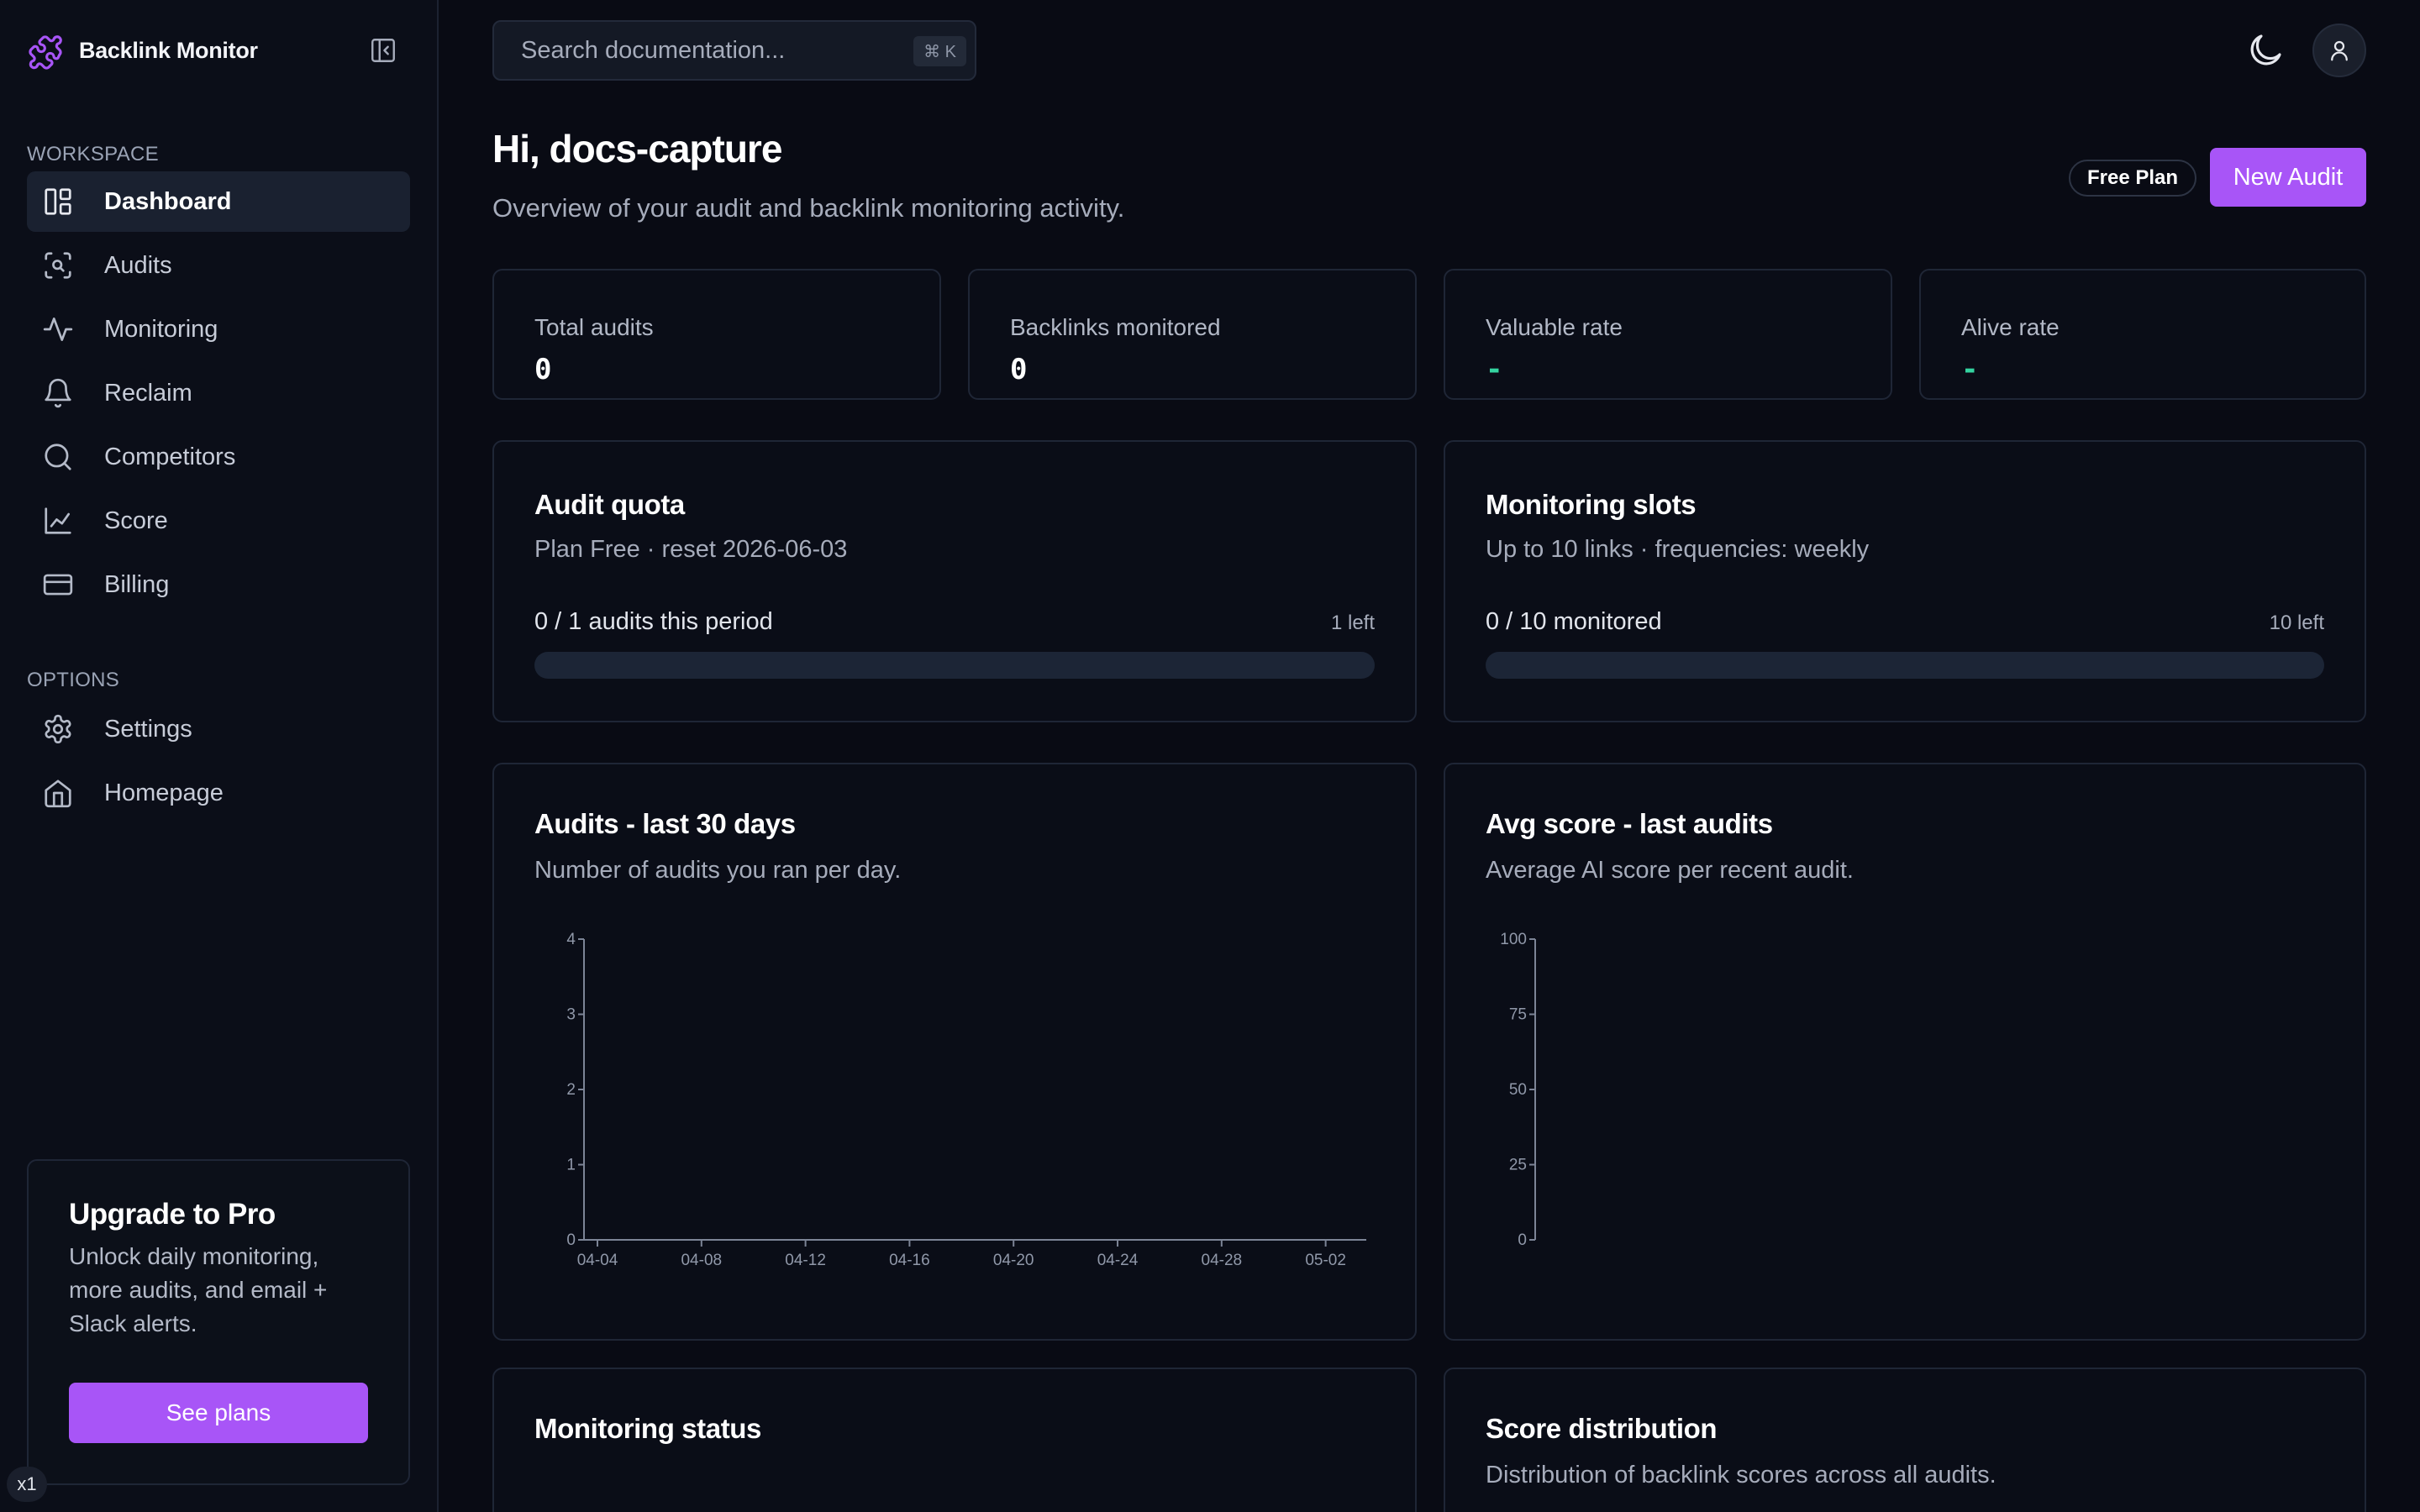  Describe the element at coordinates (571, 1015) in the screenshot. I see `y-tick-label: 3` at that location.